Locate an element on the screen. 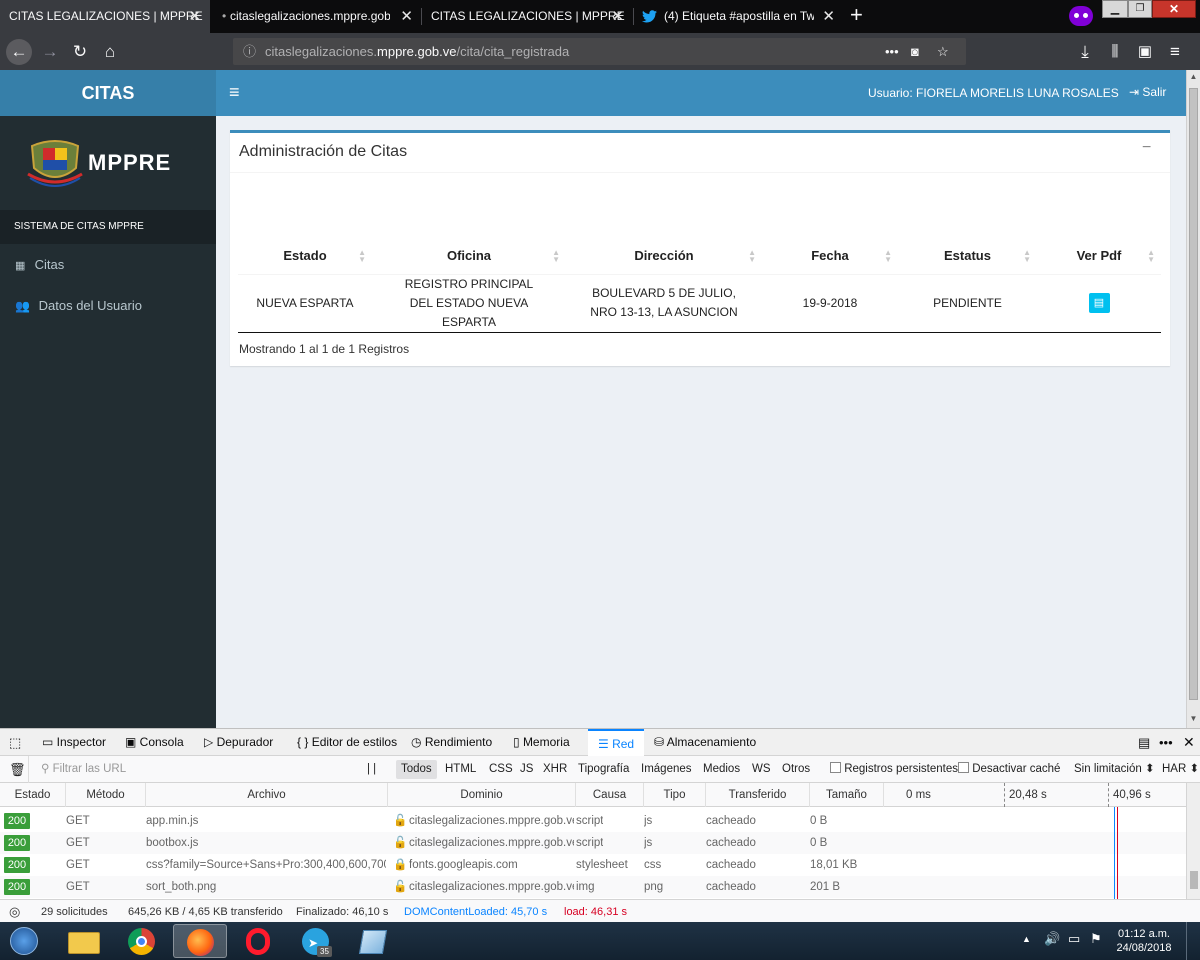 The image size is (1200, 960). filter-todos: Todos is located at coordinates (416, 769).